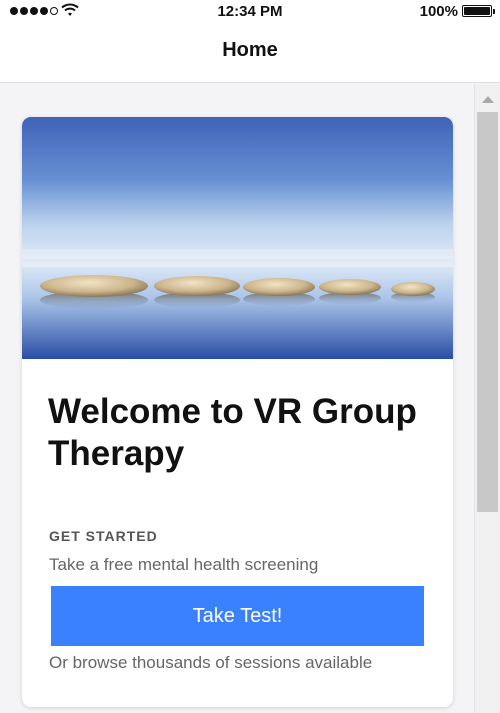 Image resolution: width=500 pixels, height=713 pixels. I want to click on page-title: Home, so click(250, 50).